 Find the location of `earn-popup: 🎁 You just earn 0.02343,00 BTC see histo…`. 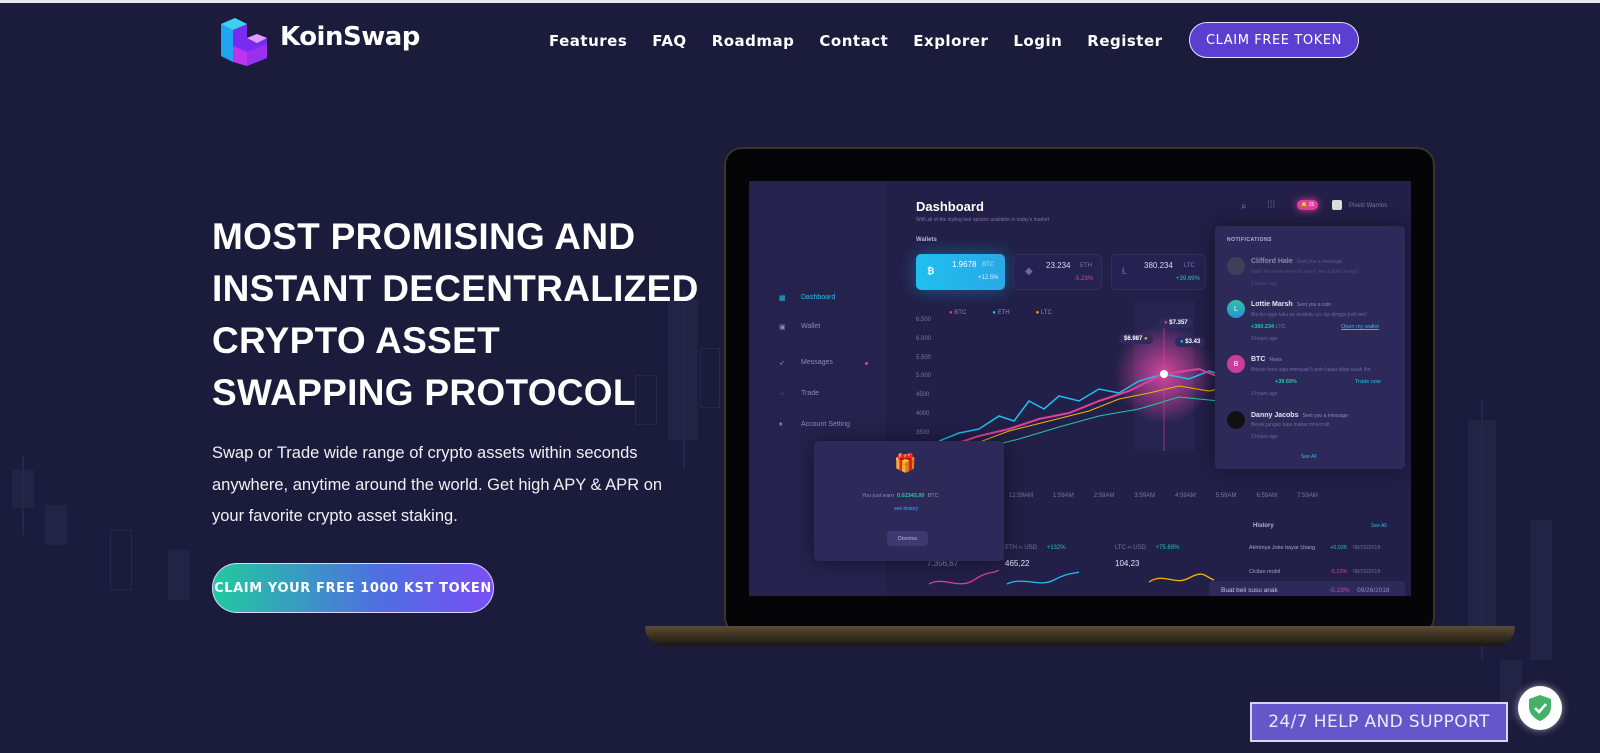

earn-popup: 🎁 You just earn 0.02343,00 BTC see histo… is located at coordinates (909, 501).